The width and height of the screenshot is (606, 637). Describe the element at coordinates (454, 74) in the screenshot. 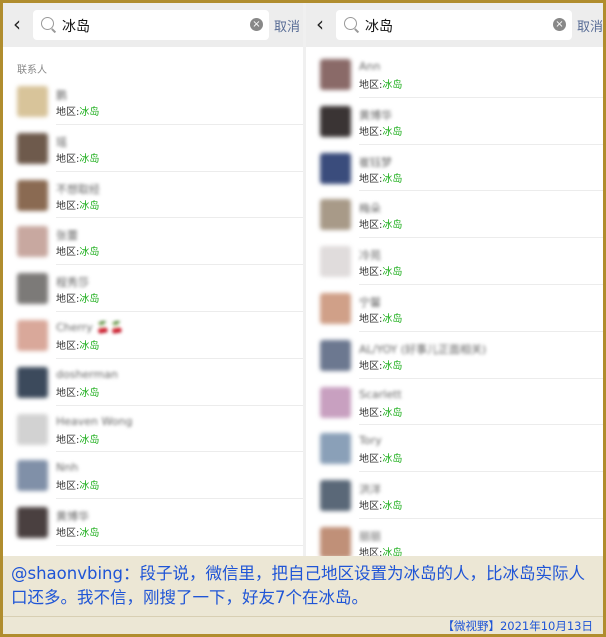

I see `contact-row: Ann 地区:冰岛` at that location.